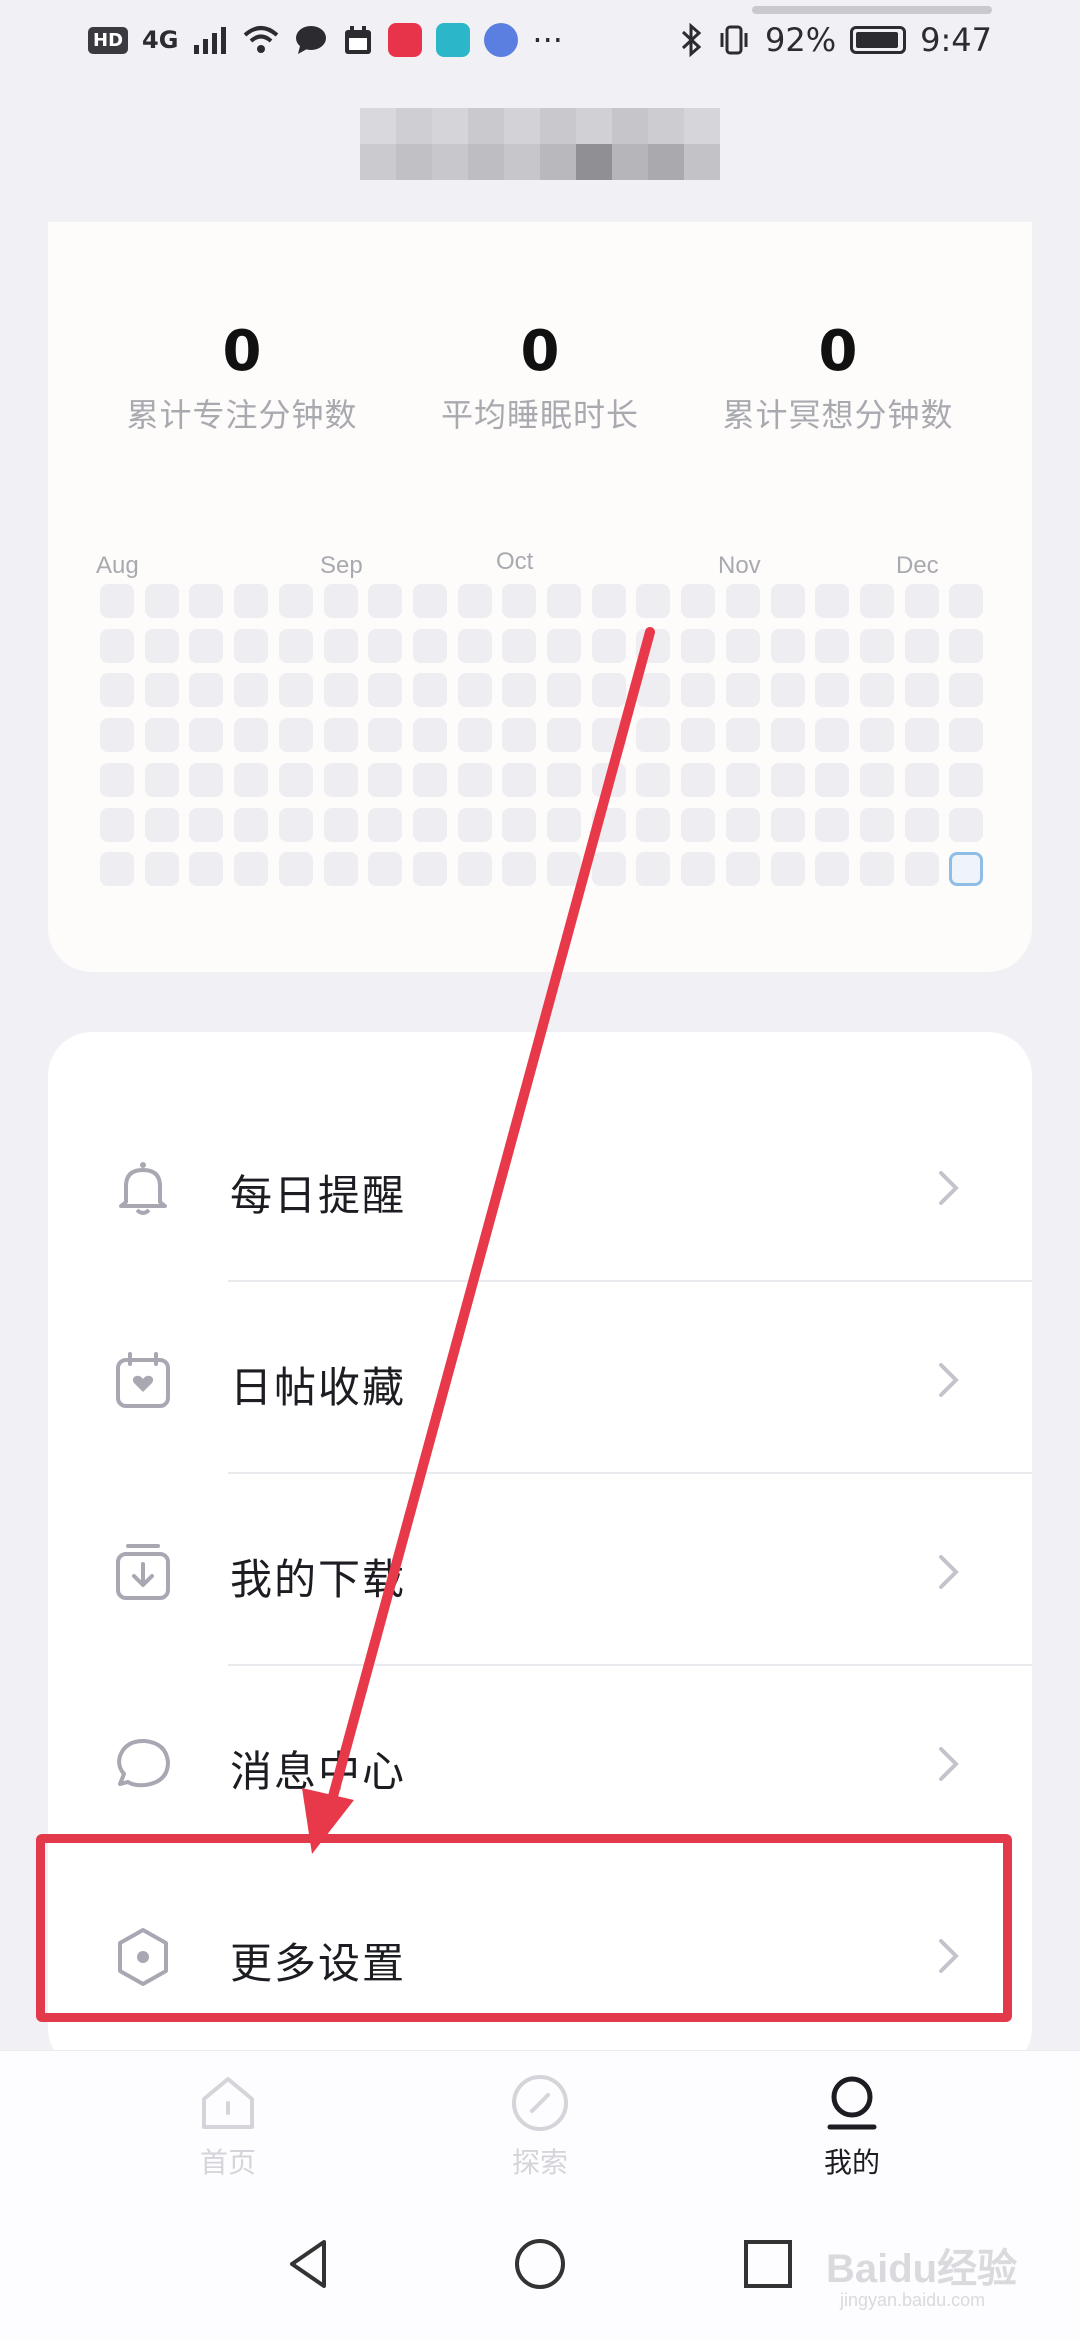 Image resolution: width=1080 pixels, height=2340 pixels. What do you see at coordinates (878, 40) in the screenshot?
I see `battery-icon` at bounding box center [878, 40].